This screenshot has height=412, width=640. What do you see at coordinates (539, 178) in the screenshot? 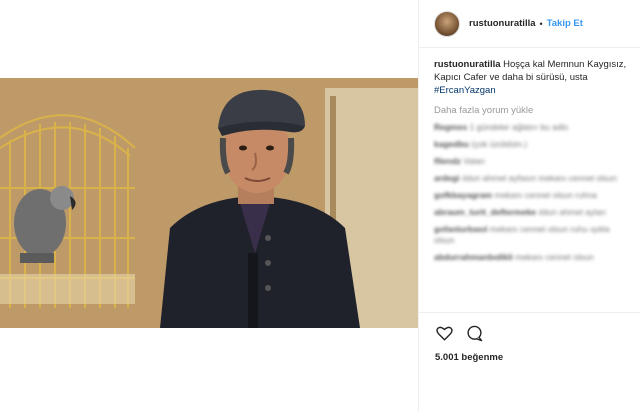
I see `comment-text: ıldun ahmet ayfasın mekanı cennet olsun` at bounding box center [539, 178].